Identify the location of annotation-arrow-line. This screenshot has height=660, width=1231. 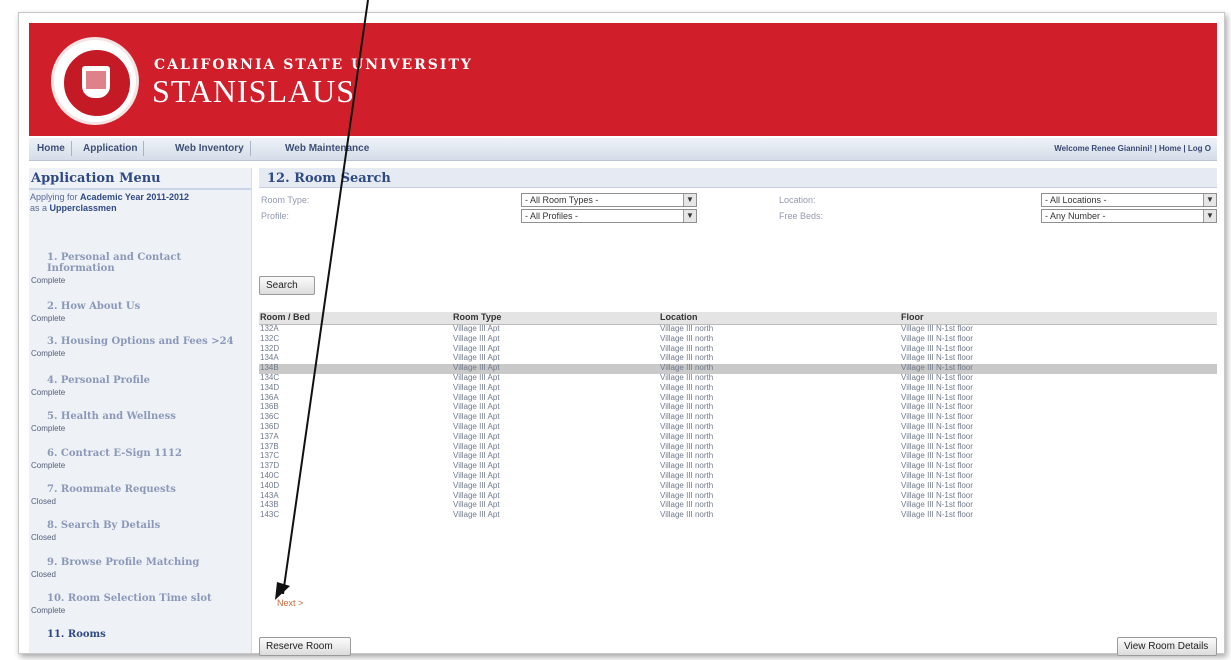
(325, 297).